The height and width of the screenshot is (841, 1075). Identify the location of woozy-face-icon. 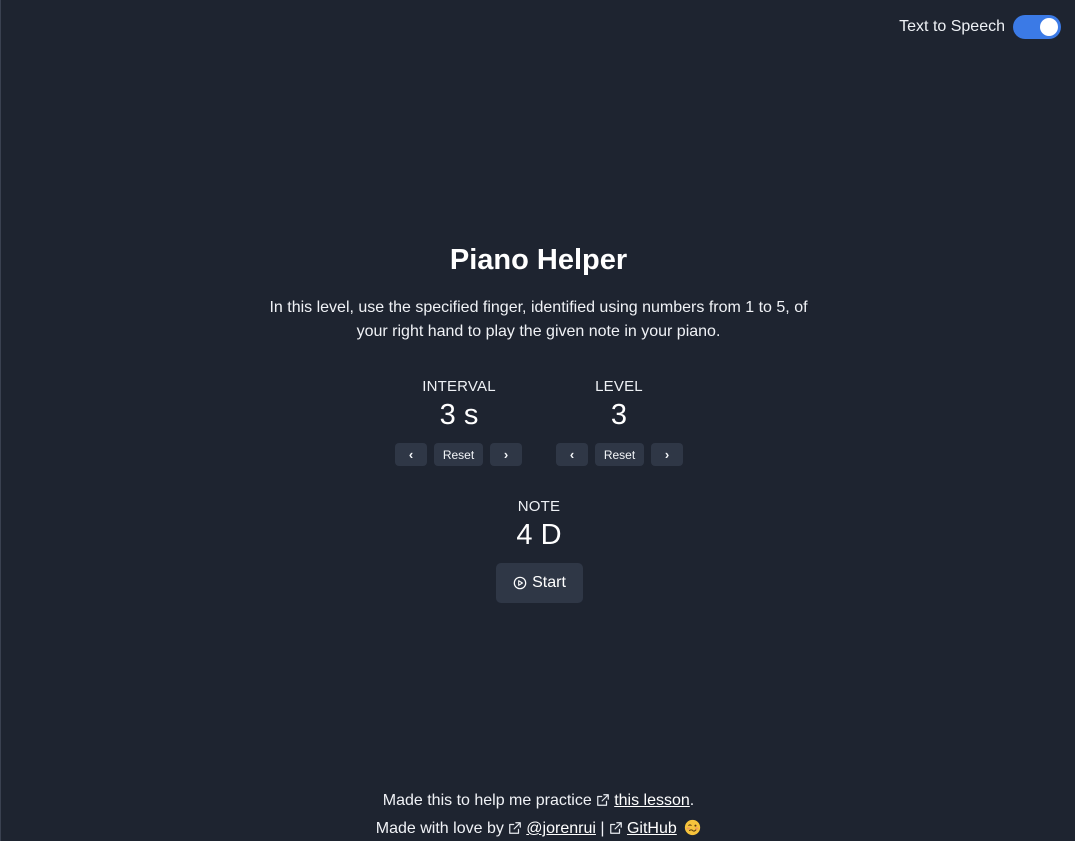
(693, 827).